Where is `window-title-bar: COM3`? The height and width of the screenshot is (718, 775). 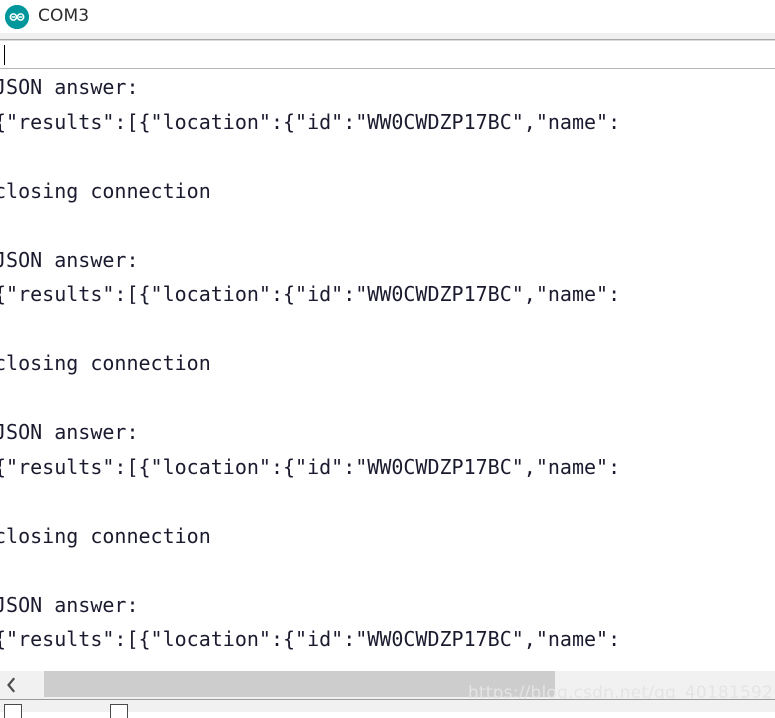
window-title-bar: COM3 is located at coordinates (387, 16).